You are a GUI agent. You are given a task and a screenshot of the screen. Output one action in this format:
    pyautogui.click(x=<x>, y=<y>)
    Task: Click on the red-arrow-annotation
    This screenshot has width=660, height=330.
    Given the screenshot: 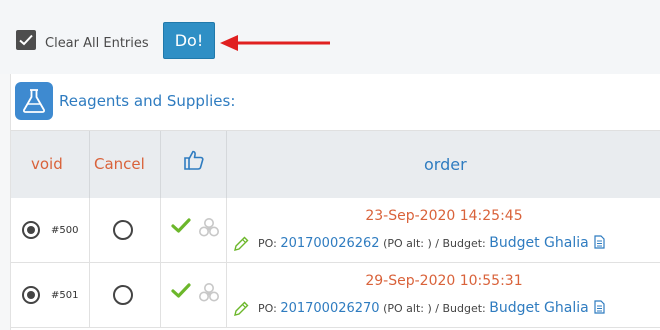 What is the action you would take?
    pyautogui.click(x=275, y=43)
    